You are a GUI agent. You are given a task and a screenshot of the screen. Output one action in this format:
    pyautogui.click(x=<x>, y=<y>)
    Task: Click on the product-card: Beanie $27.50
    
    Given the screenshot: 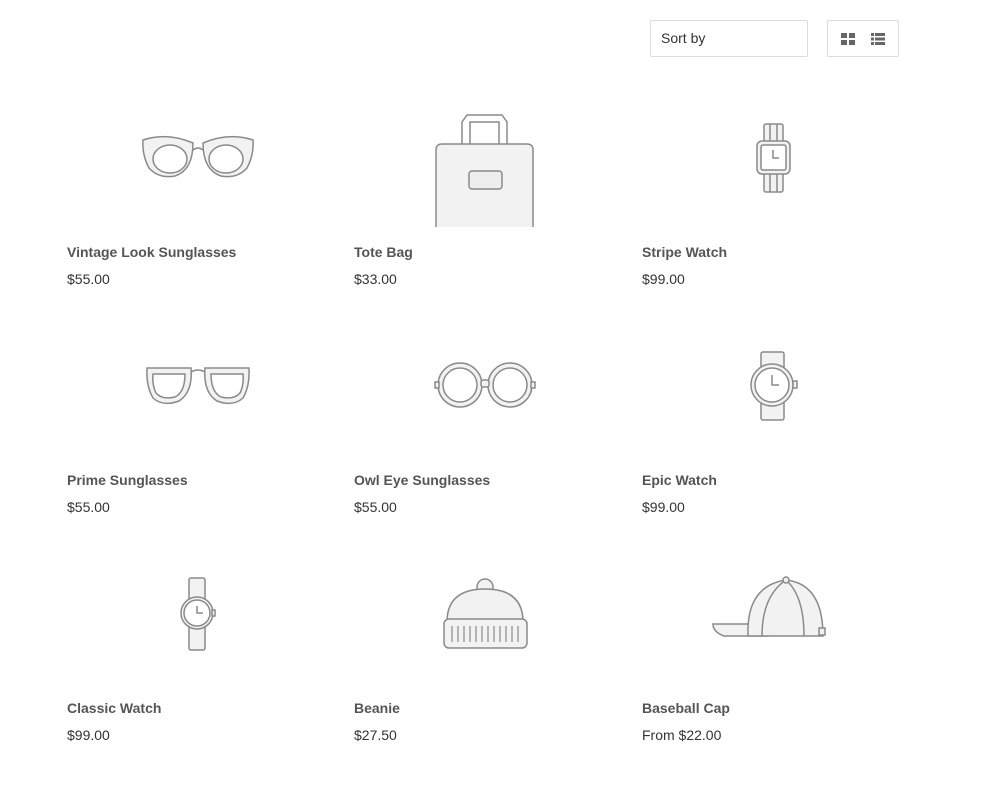 What is the action you would take?
    pyautogui.click(x=485, y=656)
    